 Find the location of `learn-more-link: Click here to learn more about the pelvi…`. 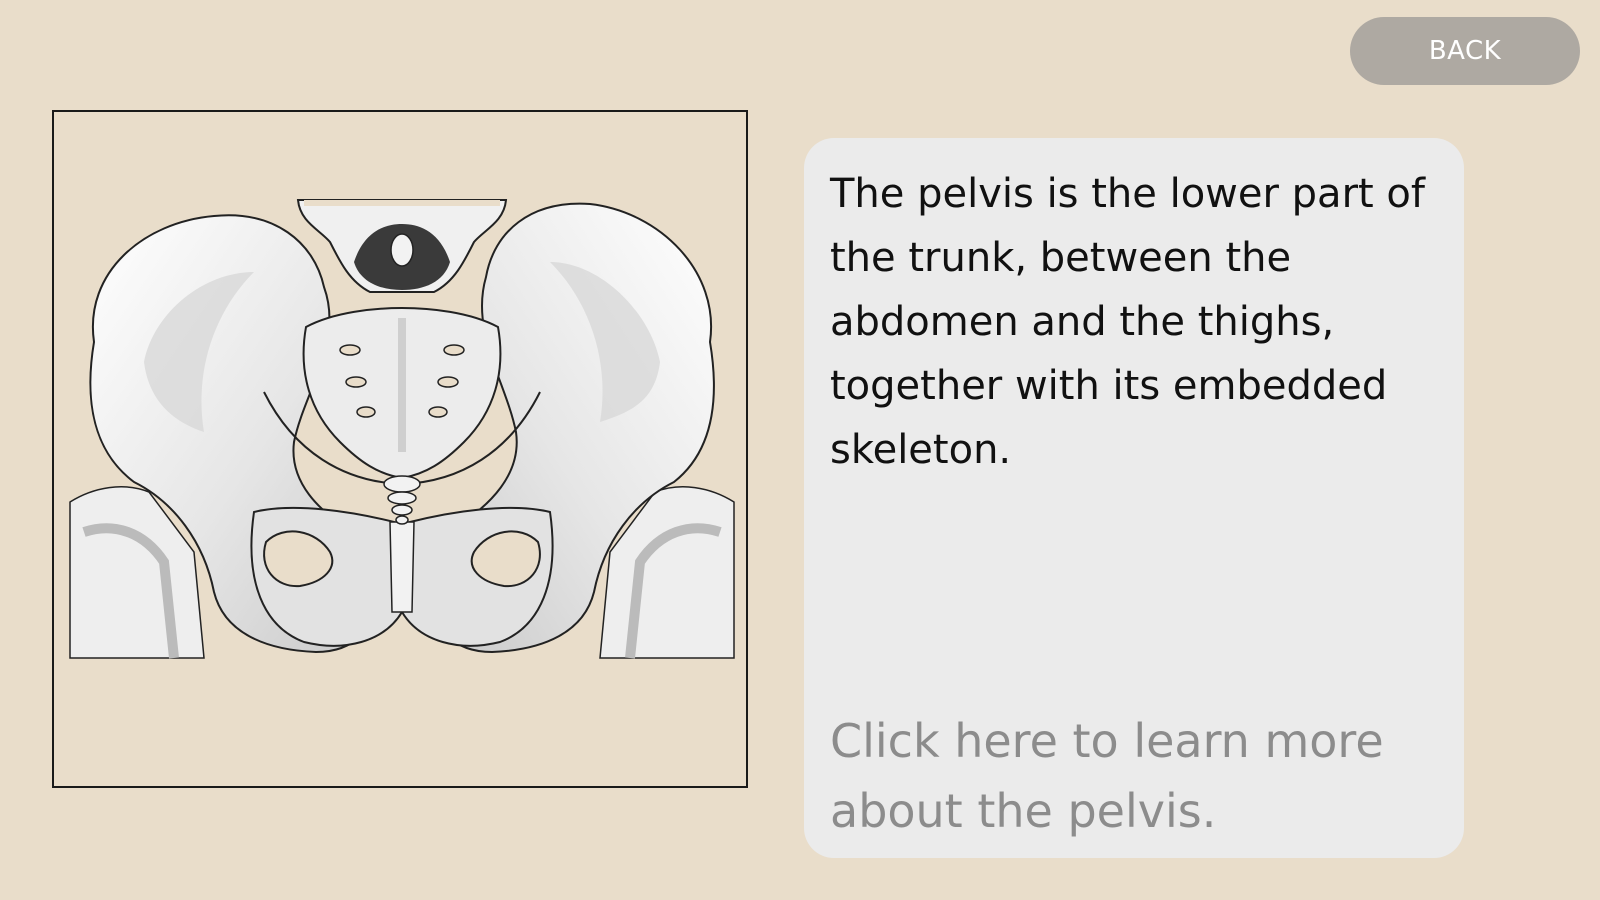

learn-more-link: Click here to learn more about the pelvi… is located at coordinates (1140, 776).